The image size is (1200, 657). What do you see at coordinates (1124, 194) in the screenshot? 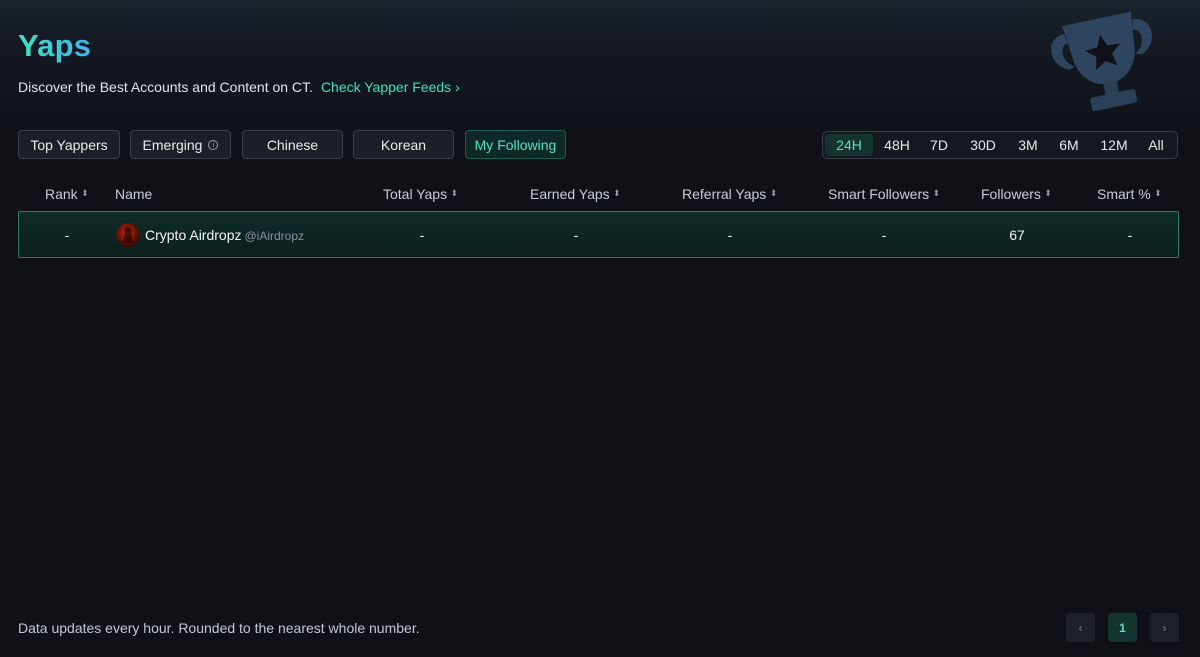
I see `column-label: Smart %` at bounding box center [1124, 194].